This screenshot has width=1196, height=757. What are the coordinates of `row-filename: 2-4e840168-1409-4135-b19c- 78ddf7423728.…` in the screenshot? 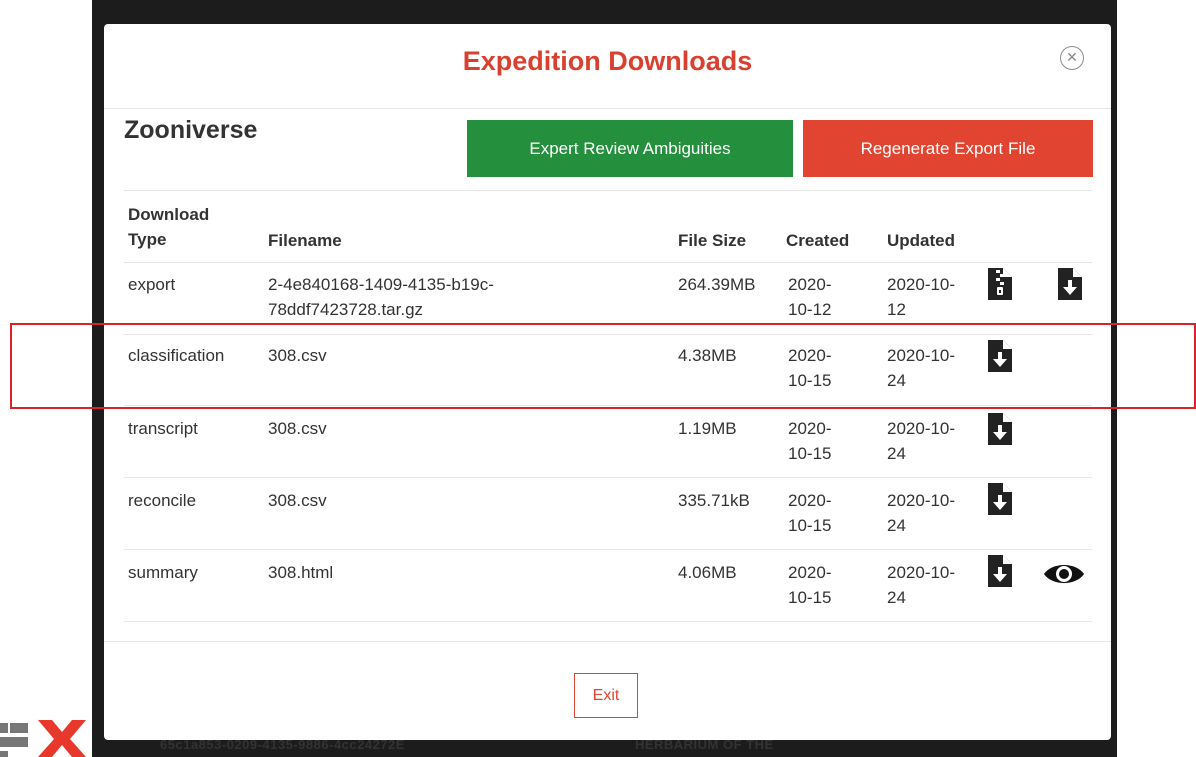 It's located at (381, 297).